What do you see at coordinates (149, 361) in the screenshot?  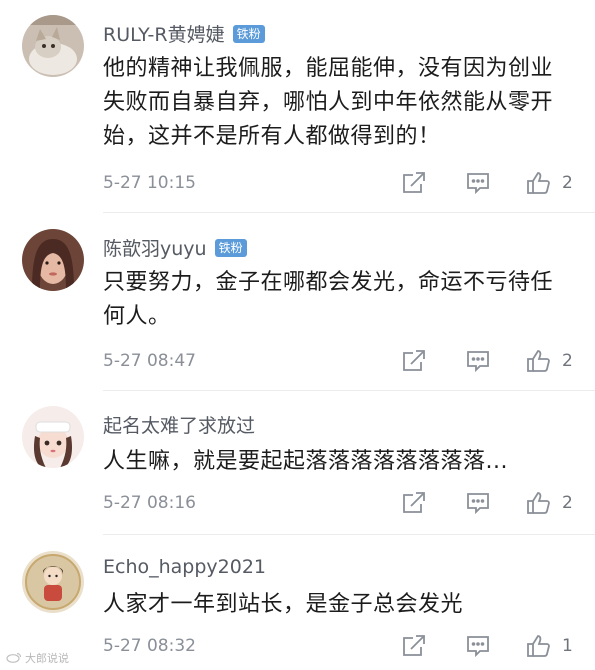 I see `comment-timestamp: 5-27 08:47` at bounding box center [149, 361].